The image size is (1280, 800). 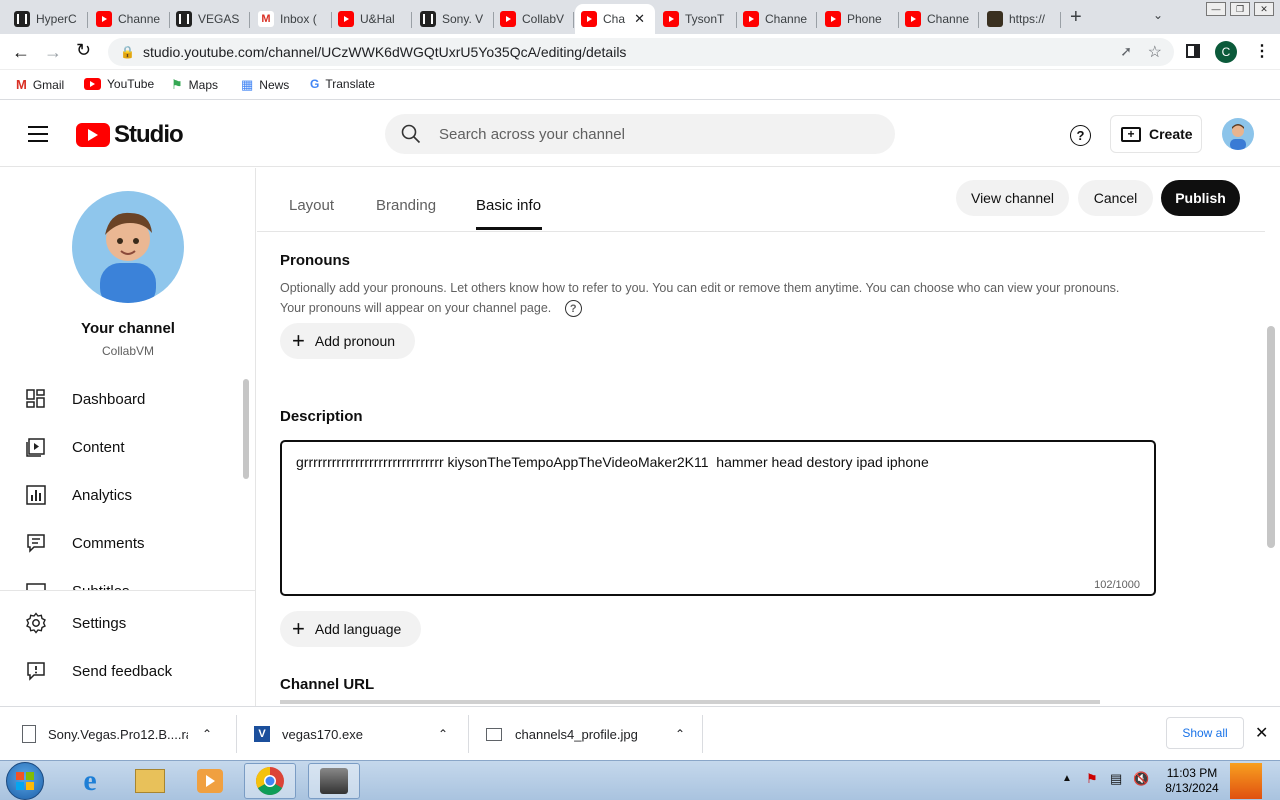 What do you see at coordinates (351, 734) in the screenshot?
I see `download-item: V vegas170.exe ⌃` at bounding box center [351, 734].